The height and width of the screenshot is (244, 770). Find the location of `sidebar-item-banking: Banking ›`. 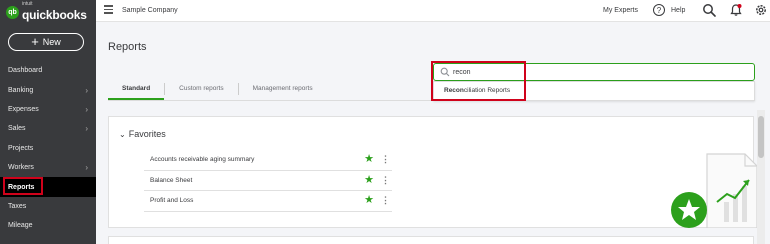

sidebar-item-banking: Banking › is located at coordinates (48, 89).